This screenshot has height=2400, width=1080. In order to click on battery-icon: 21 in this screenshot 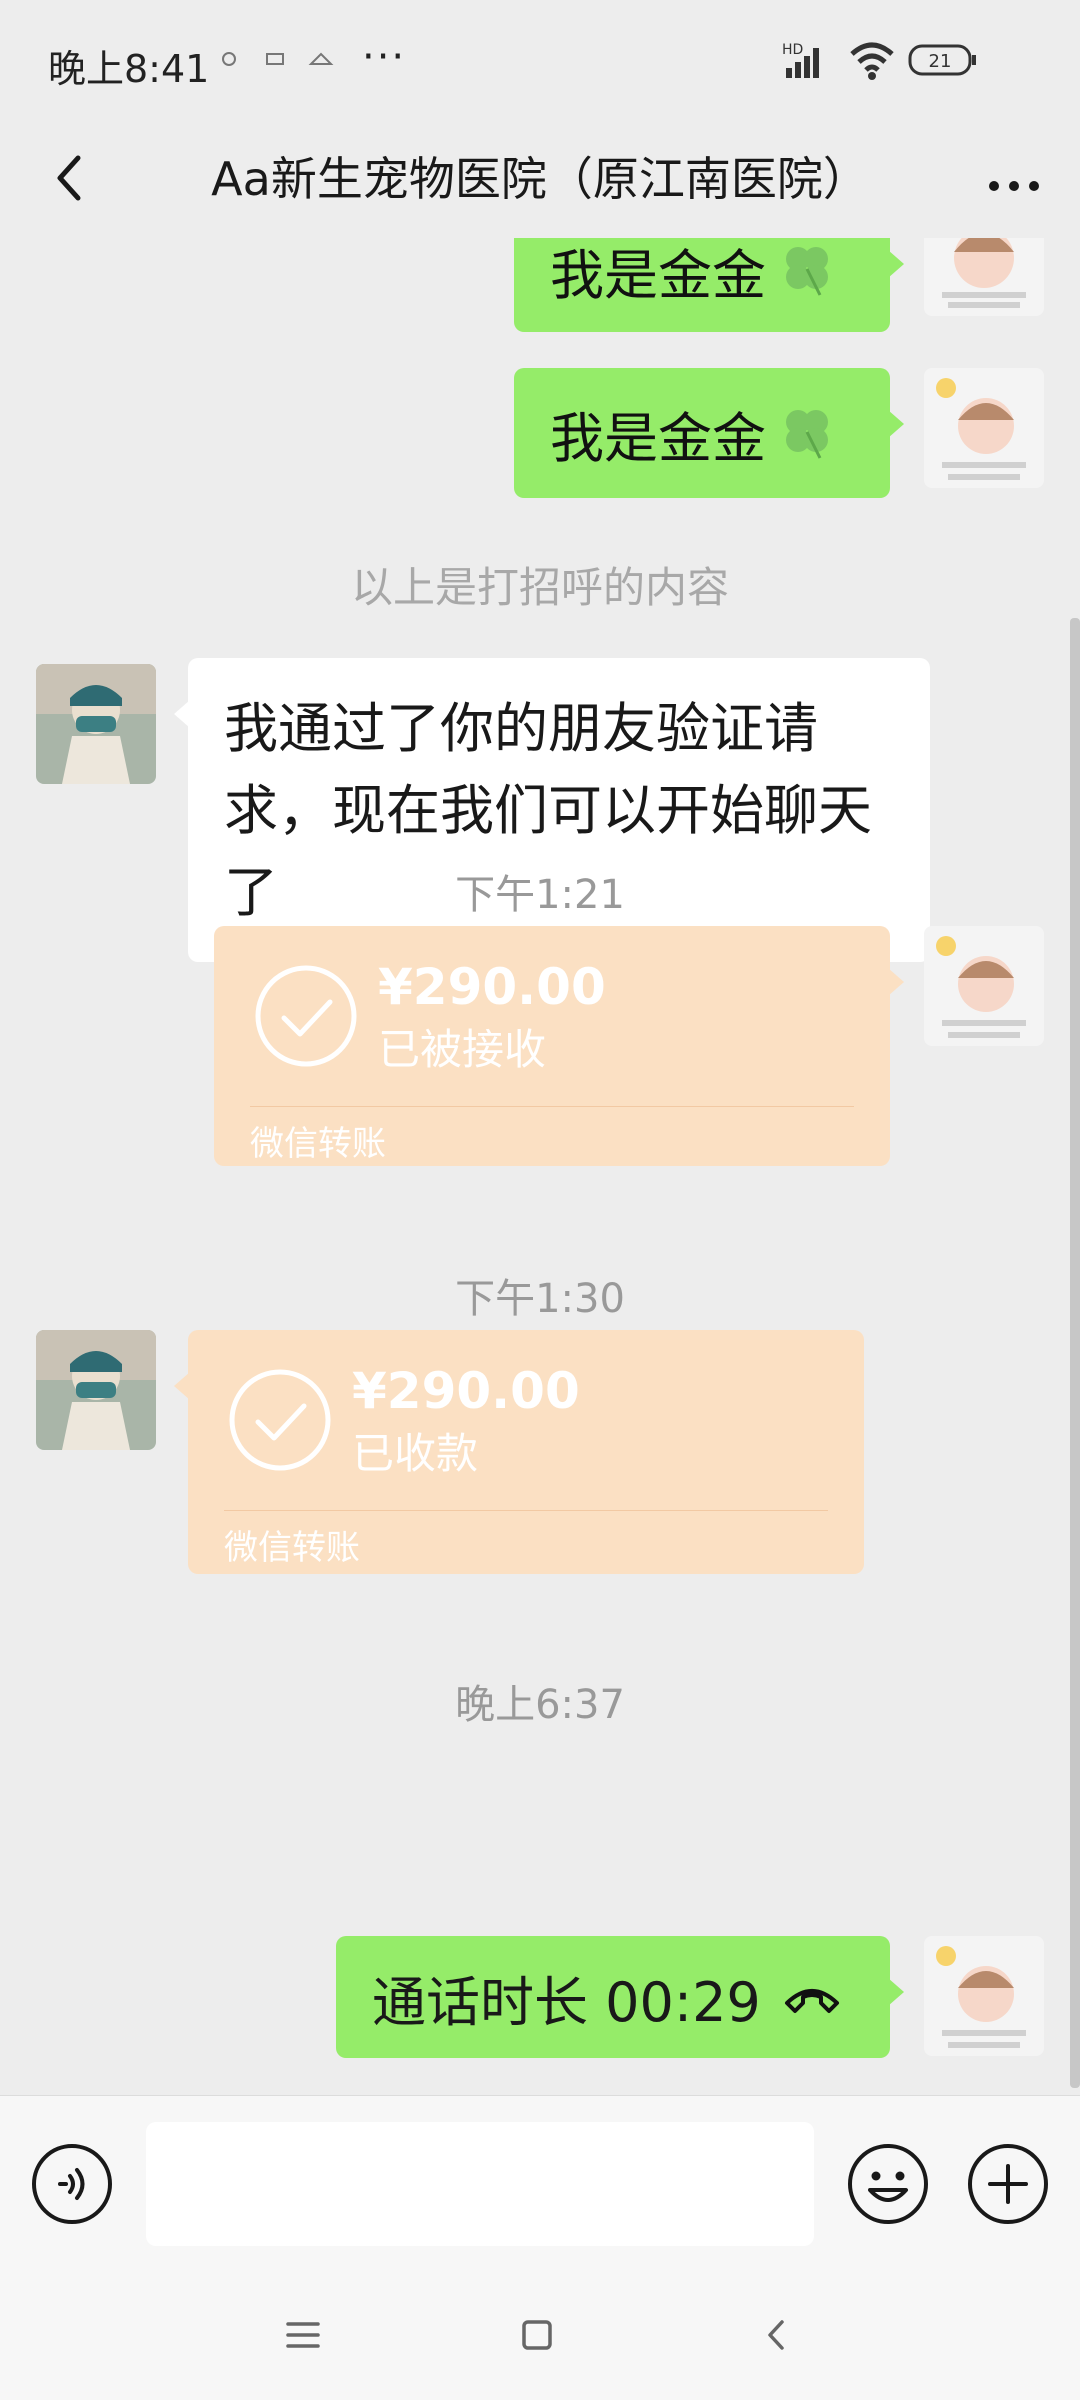, I will do `click(942, 60)`.